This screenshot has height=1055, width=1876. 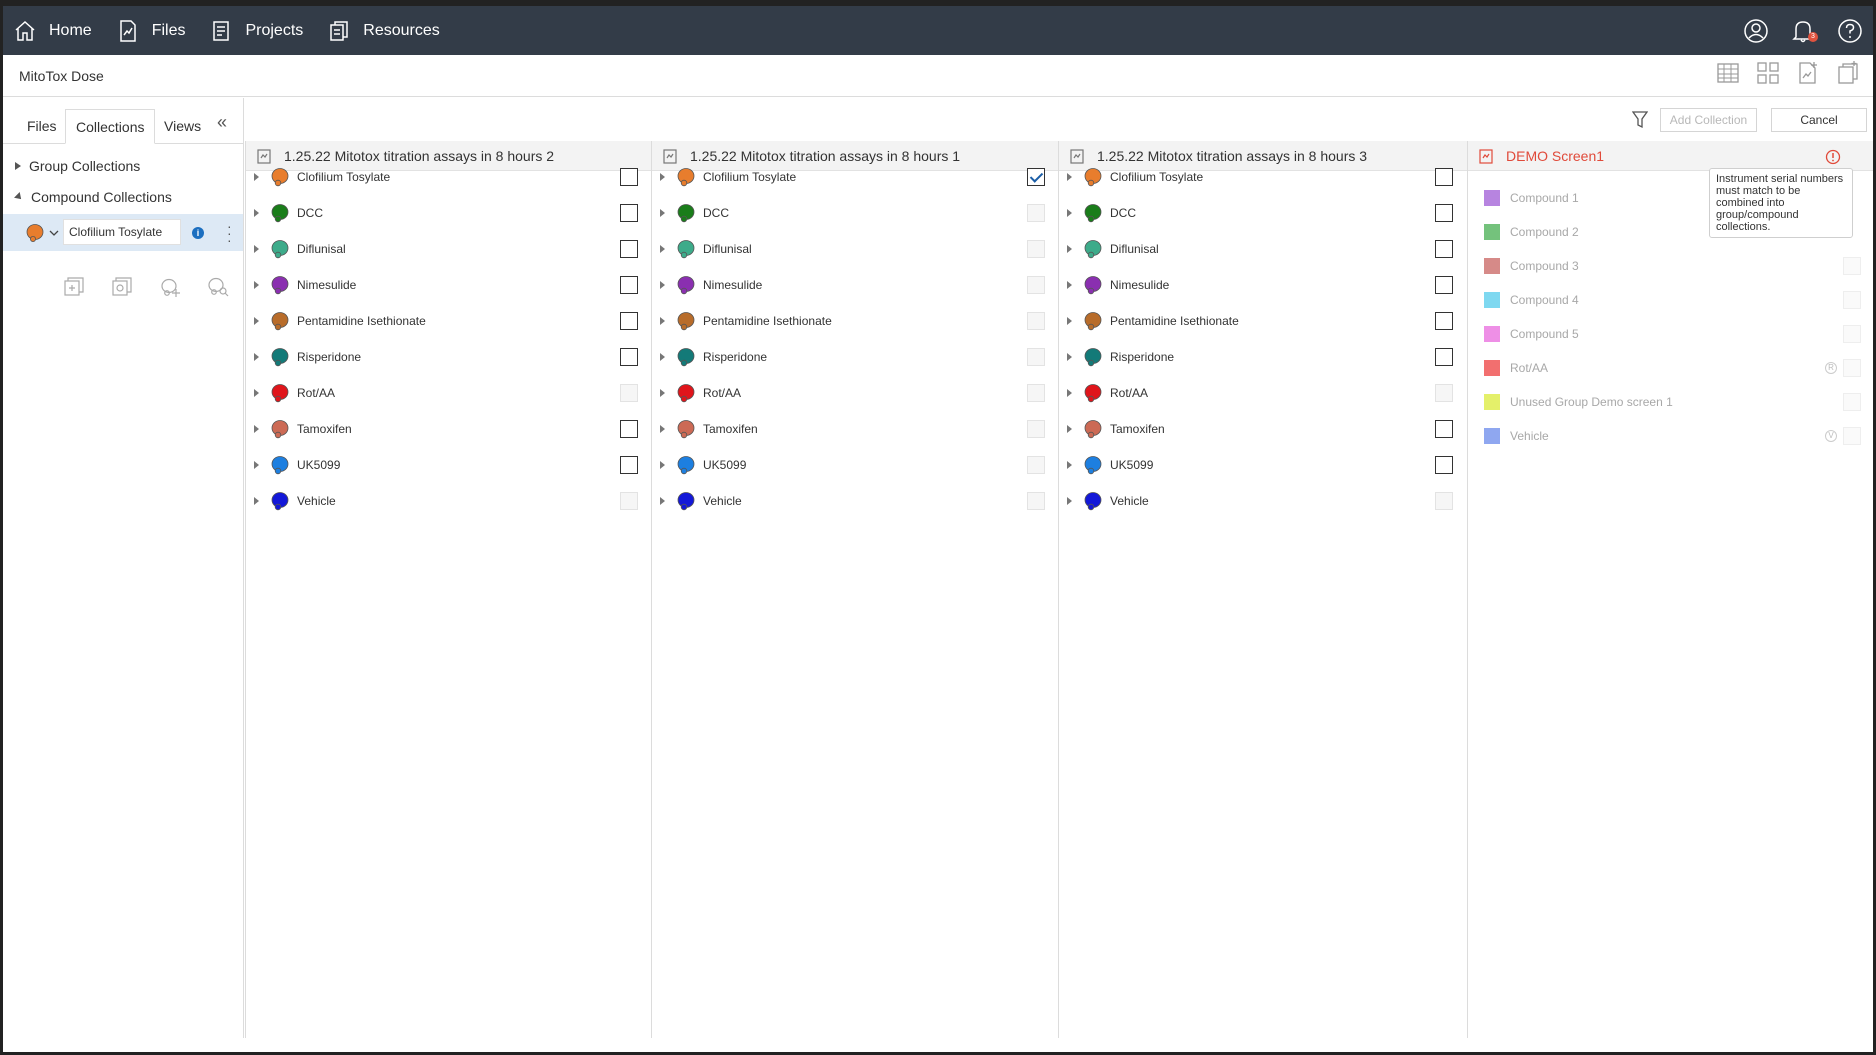 I want to click on compound-color-icon, so click(x=36, y=233).